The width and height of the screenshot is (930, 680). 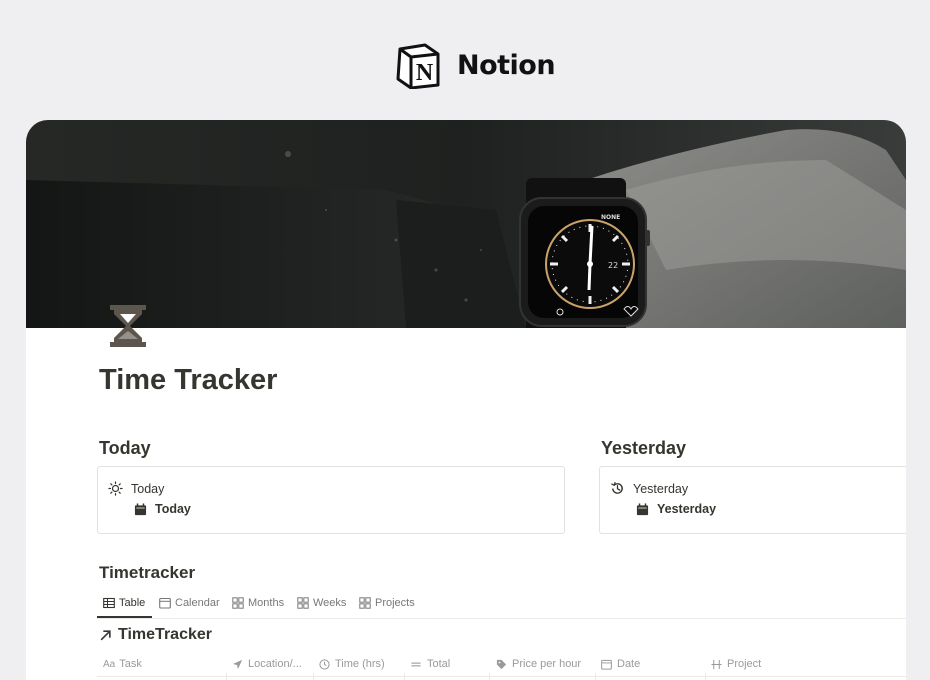 I want to click on tab-months: Months, so click(x=258, y=603).